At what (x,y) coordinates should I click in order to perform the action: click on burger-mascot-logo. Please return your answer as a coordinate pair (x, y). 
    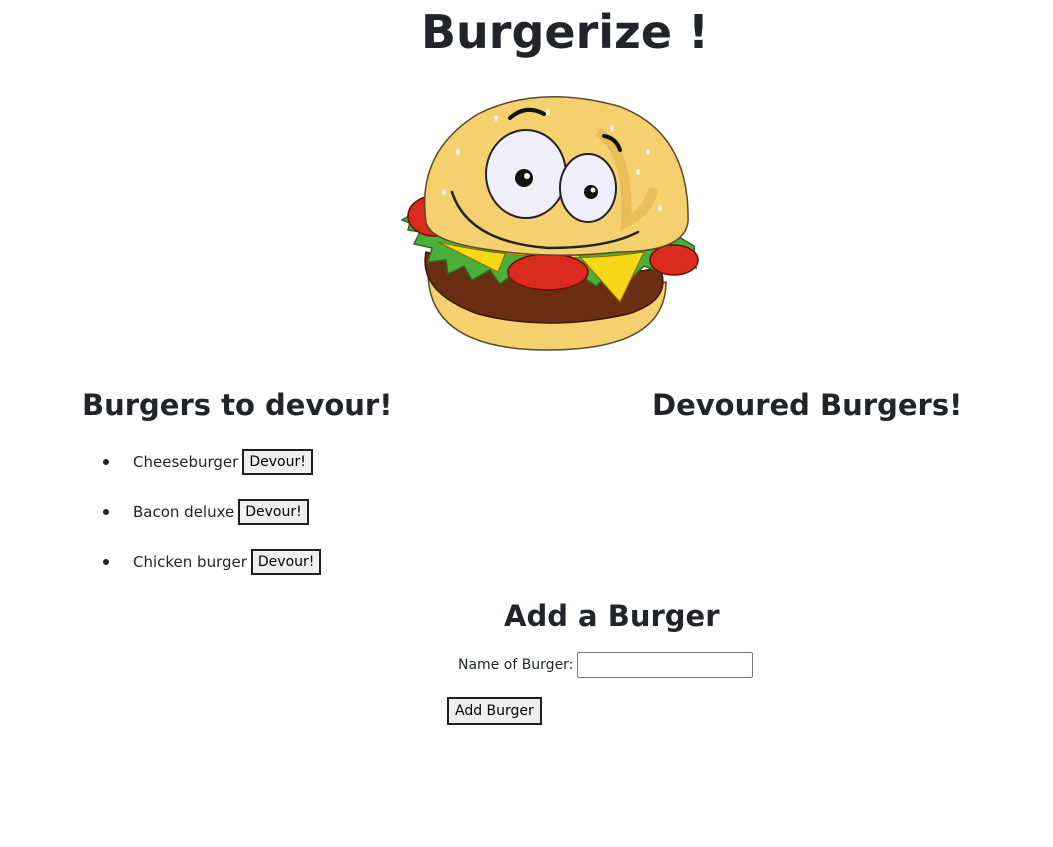
    Looking at the image, I should click on (549, 223).